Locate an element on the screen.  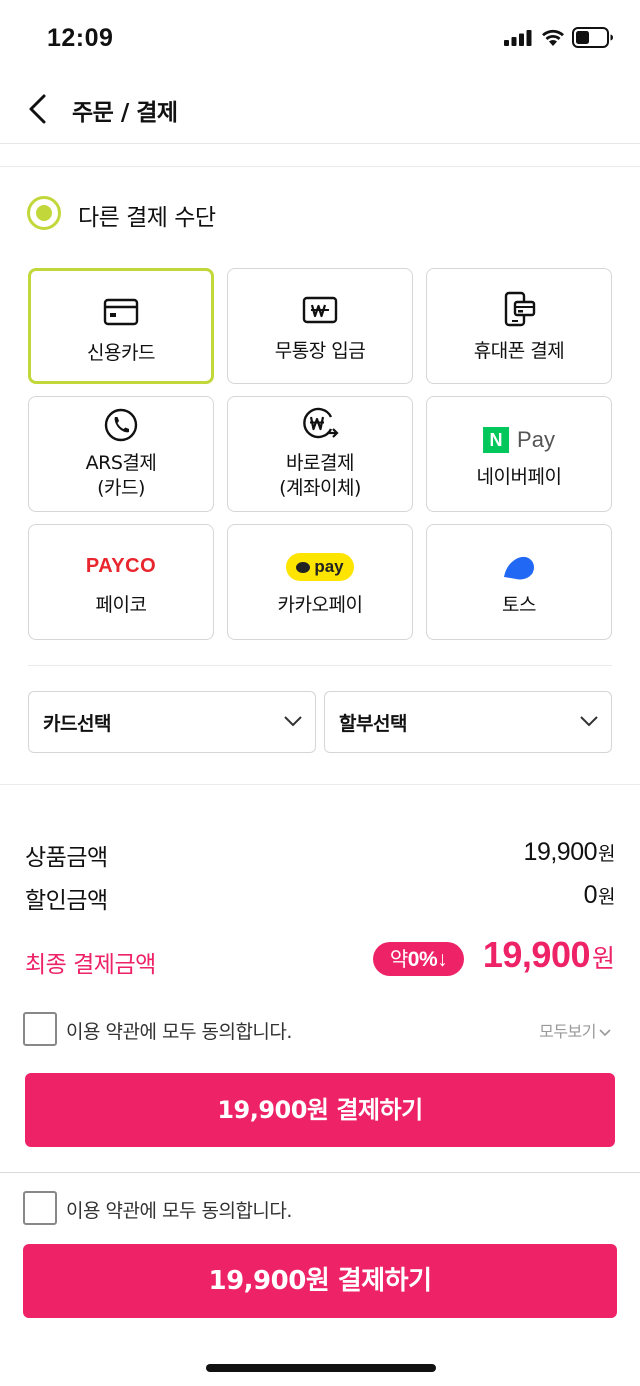
discount-rate-badge: 약0%↓ is located at coordinates (418, 959).